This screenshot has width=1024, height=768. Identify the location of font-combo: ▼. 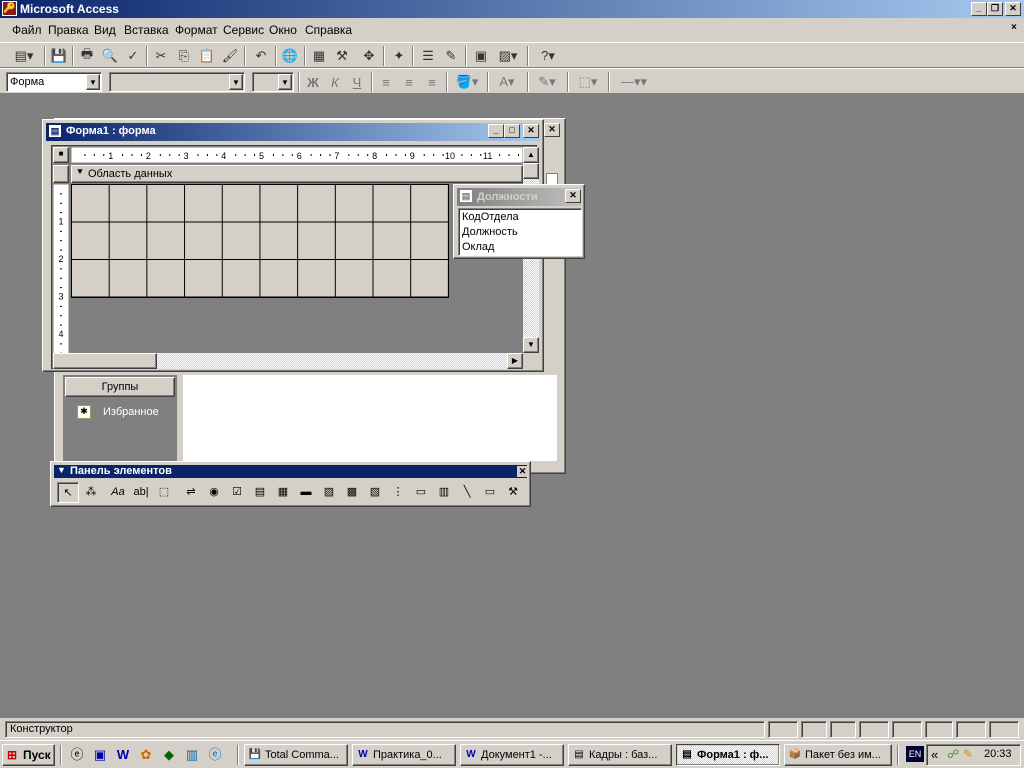
(177, 82).